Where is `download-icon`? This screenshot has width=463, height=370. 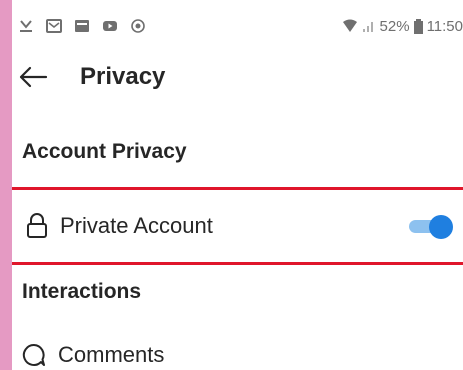 download-icon is located at coordinates (26, 26).